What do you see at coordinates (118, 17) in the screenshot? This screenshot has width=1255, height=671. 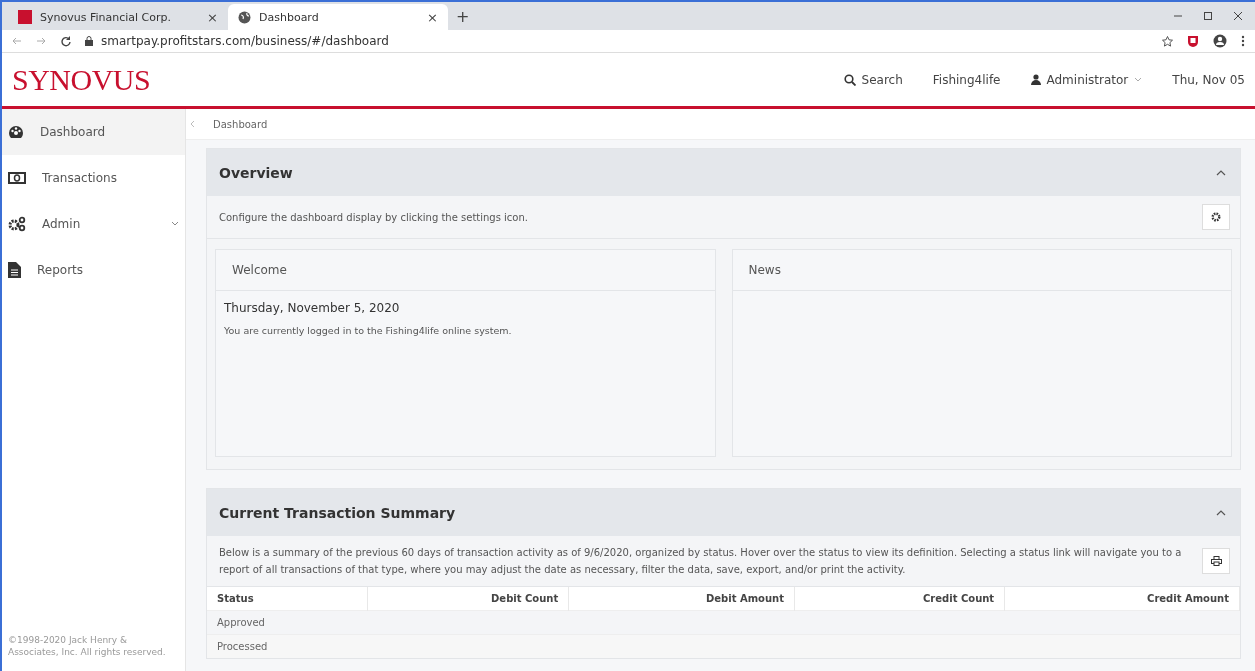 I see `browser-tab: Synovus Financial Corp. ×` at bounding box center [118, 17].